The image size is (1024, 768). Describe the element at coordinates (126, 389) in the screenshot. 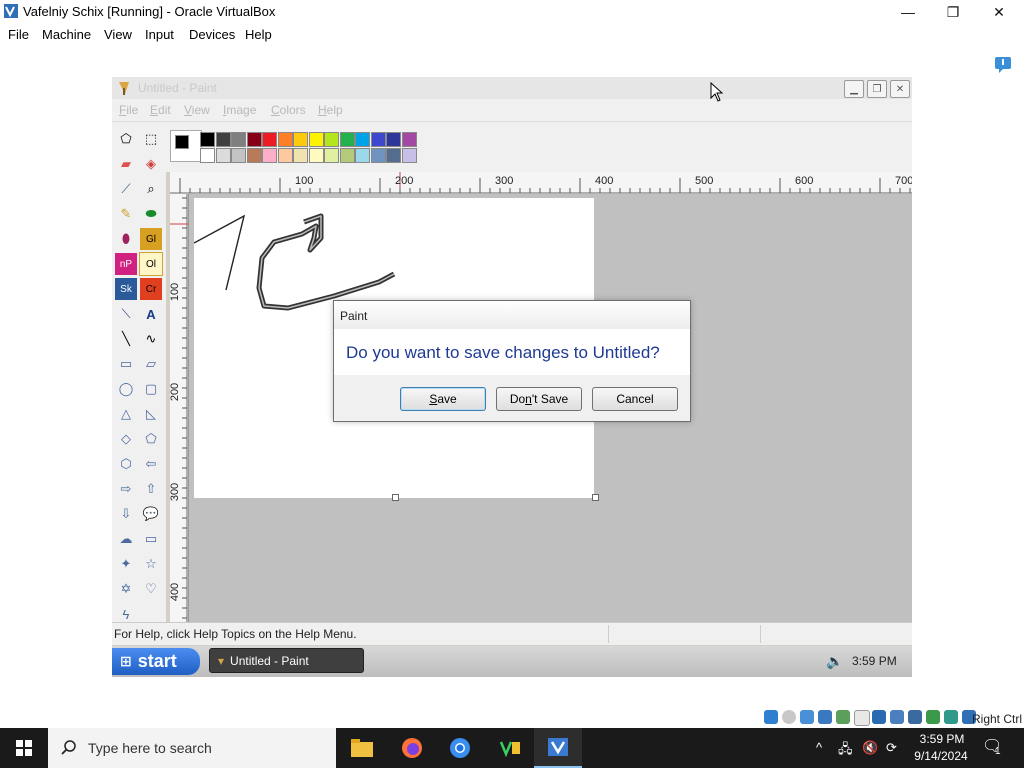

I see `ellipse-icon: ◯` at that location.